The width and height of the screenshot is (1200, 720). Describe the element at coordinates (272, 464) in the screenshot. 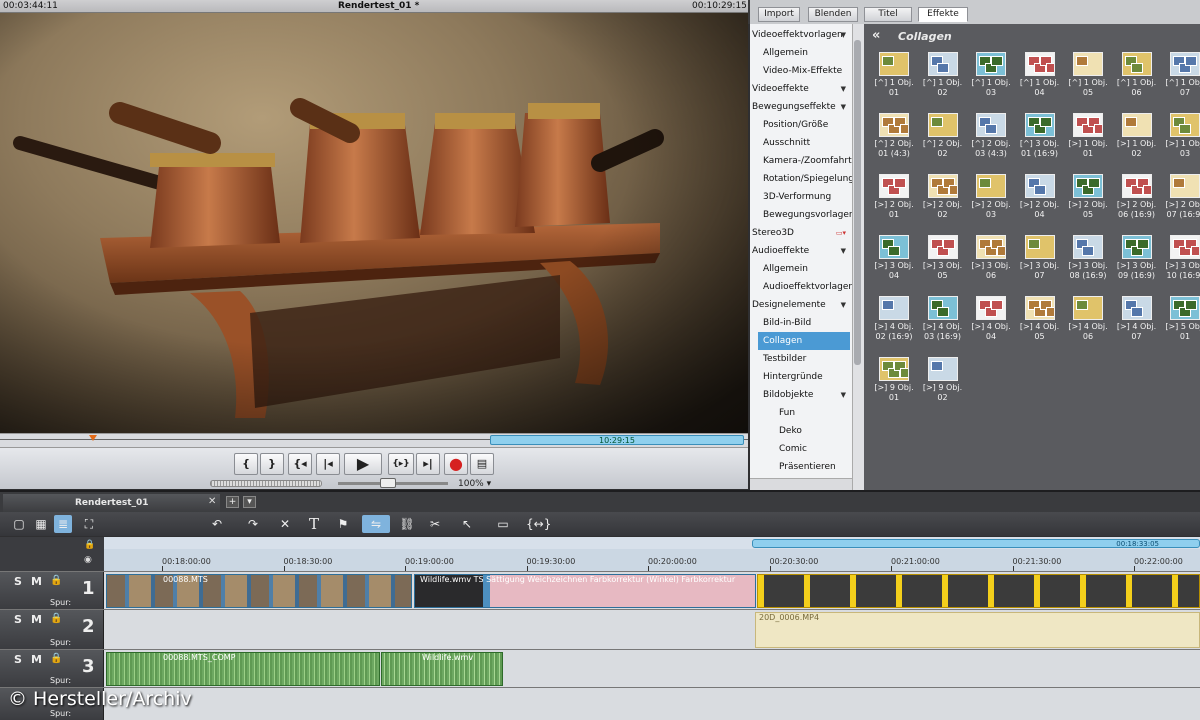

I see `mark-out-button: }` at that location.